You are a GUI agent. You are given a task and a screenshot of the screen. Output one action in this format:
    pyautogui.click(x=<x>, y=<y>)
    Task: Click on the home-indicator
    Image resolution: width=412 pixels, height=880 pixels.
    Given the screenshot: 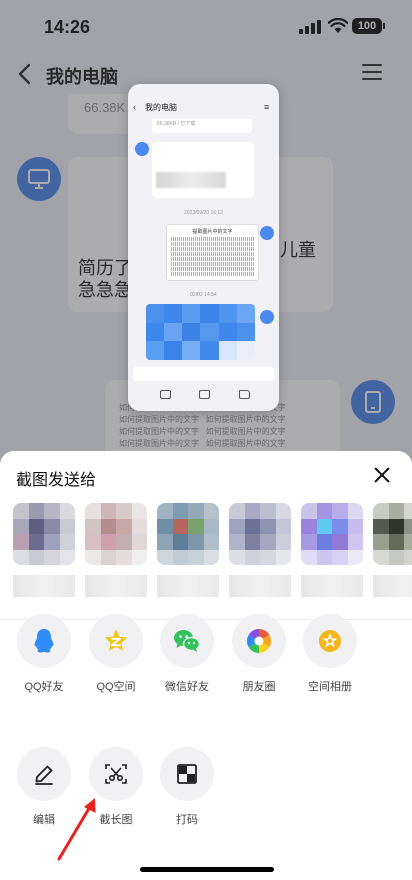 What is the action you would take?
    pyautogui.click(x=207, y=869)
    